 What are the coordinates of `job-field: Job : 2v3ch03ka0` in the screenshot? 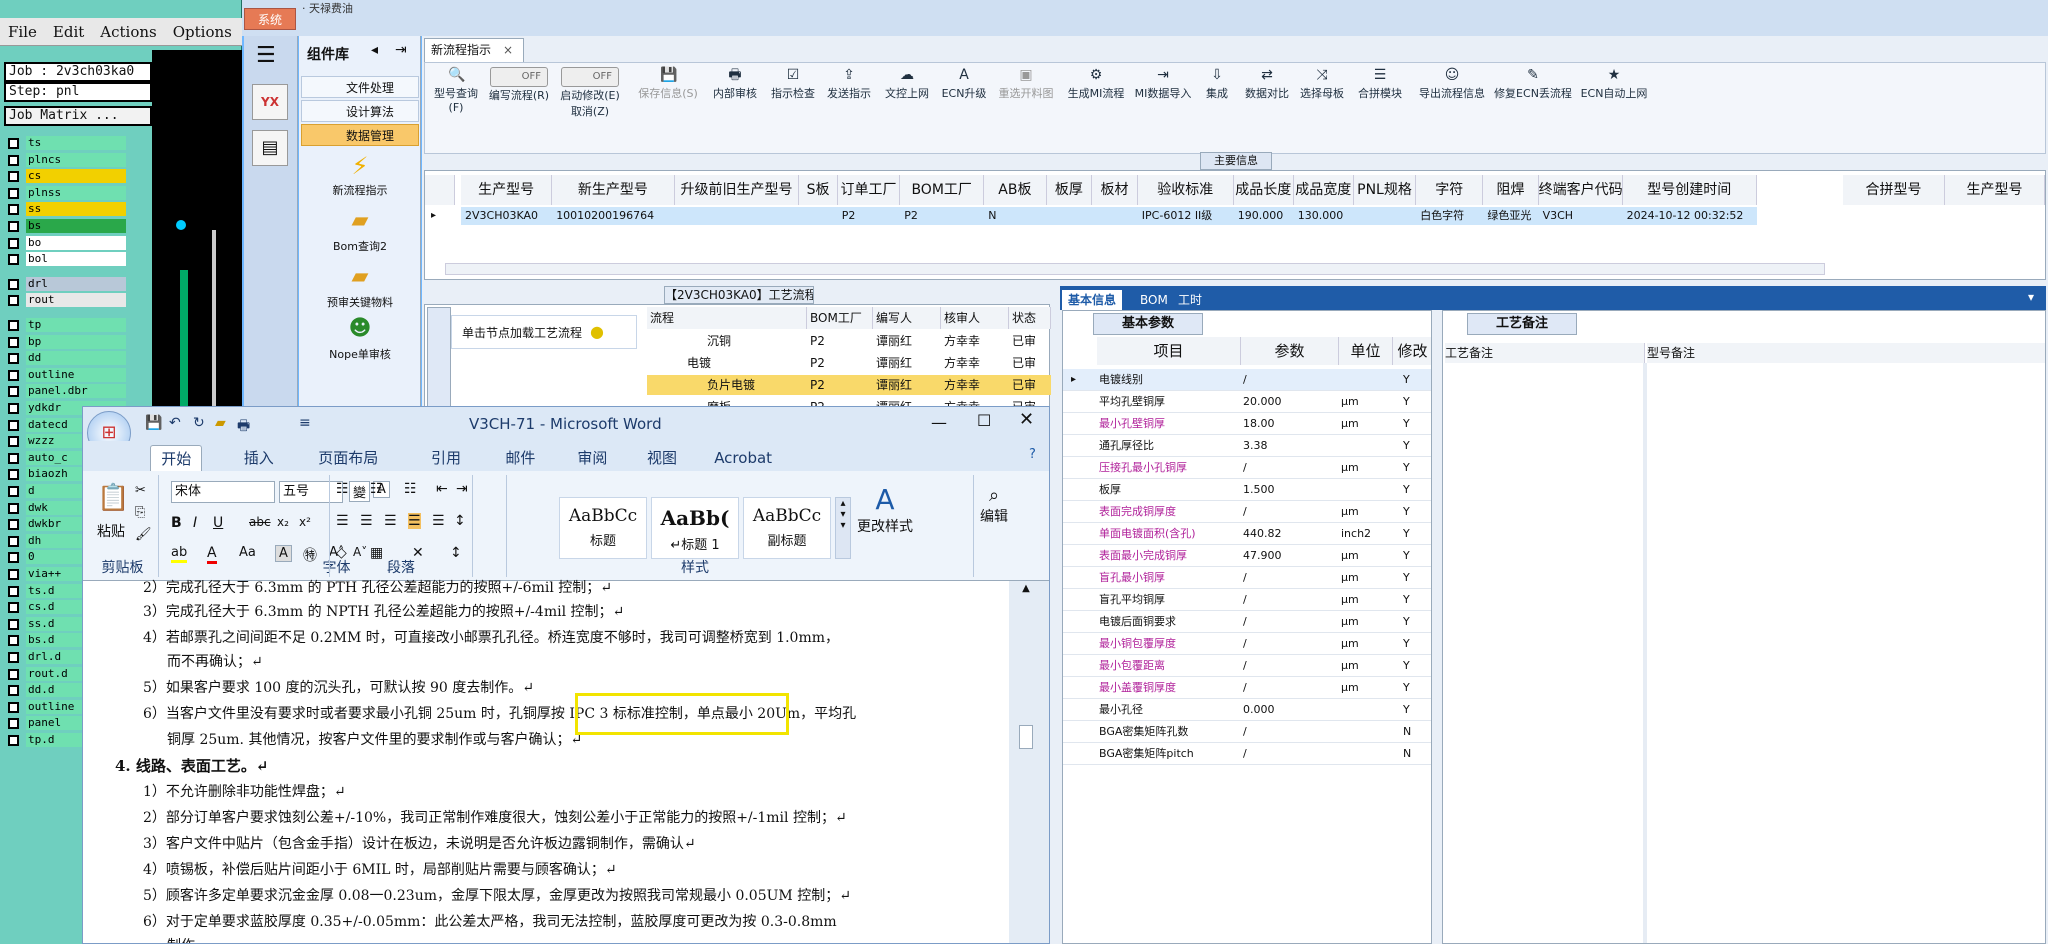 It's located at (78, 72).